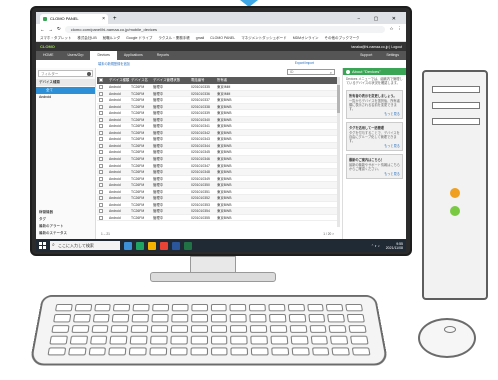 Image resolution: width=498 pixels, height=380 pixels. Describe the element at coordinates (42, 245) in the screenshot. I see `windows-start-icon` at that location.